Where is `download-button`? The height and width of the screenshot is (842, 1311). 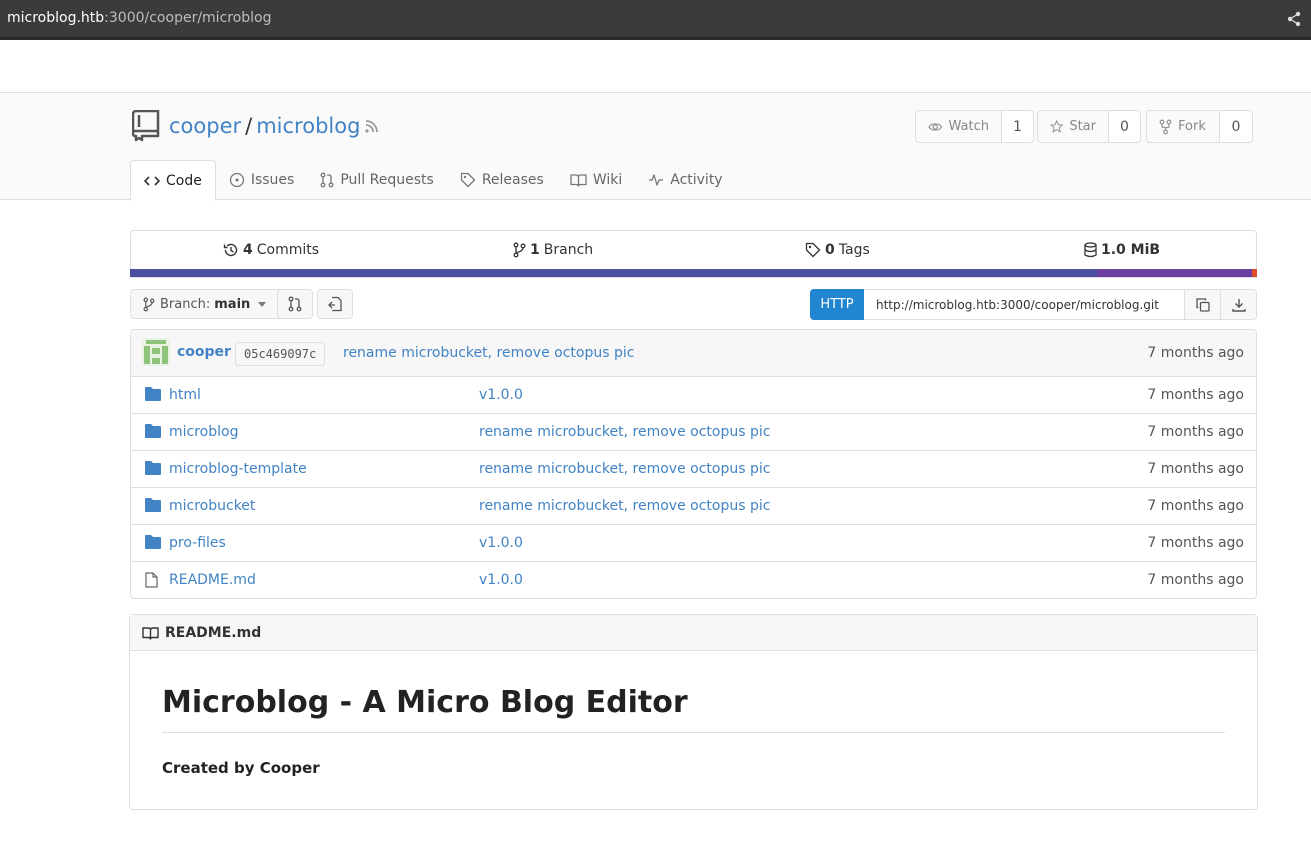
download-button is located at coordinates (1239, 304).